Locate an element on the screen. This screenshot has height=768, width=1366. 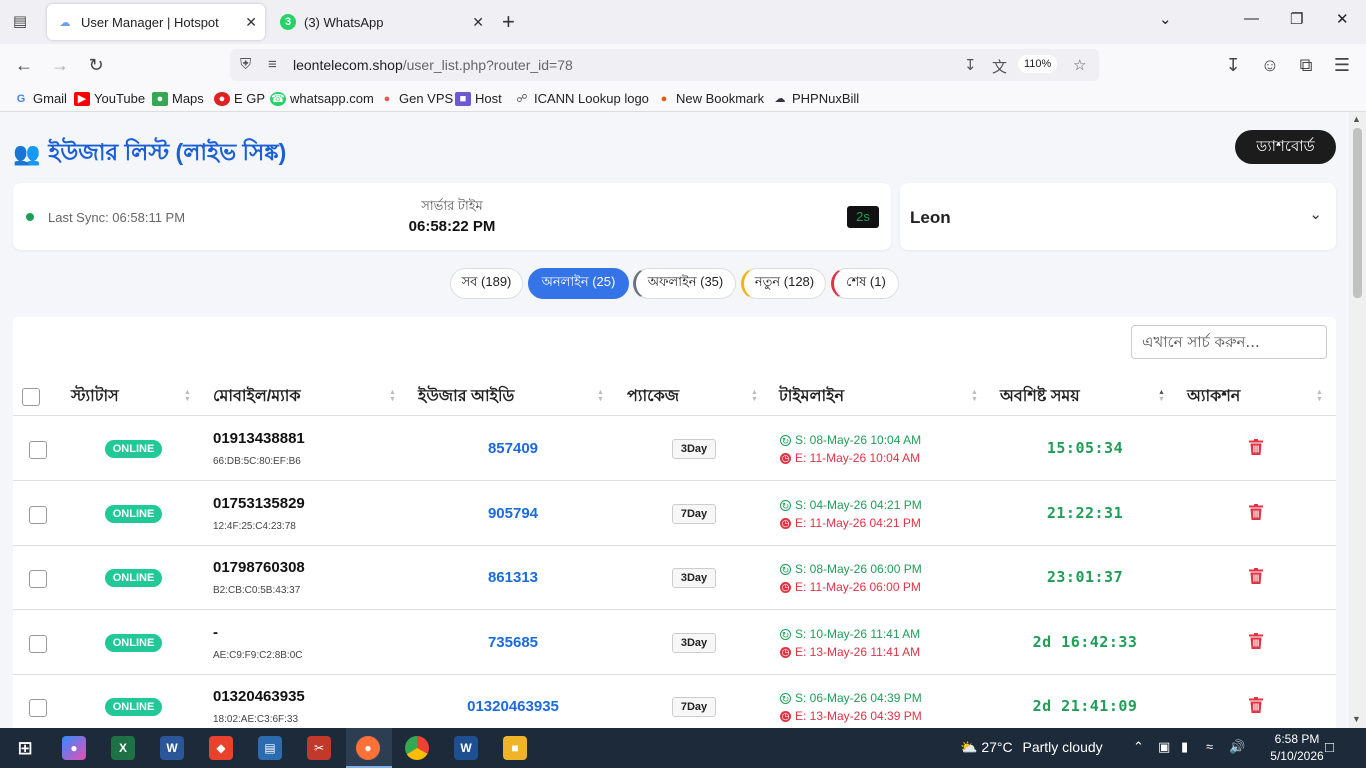
scrollbar-thumb is located at coordinates (1357, 213).